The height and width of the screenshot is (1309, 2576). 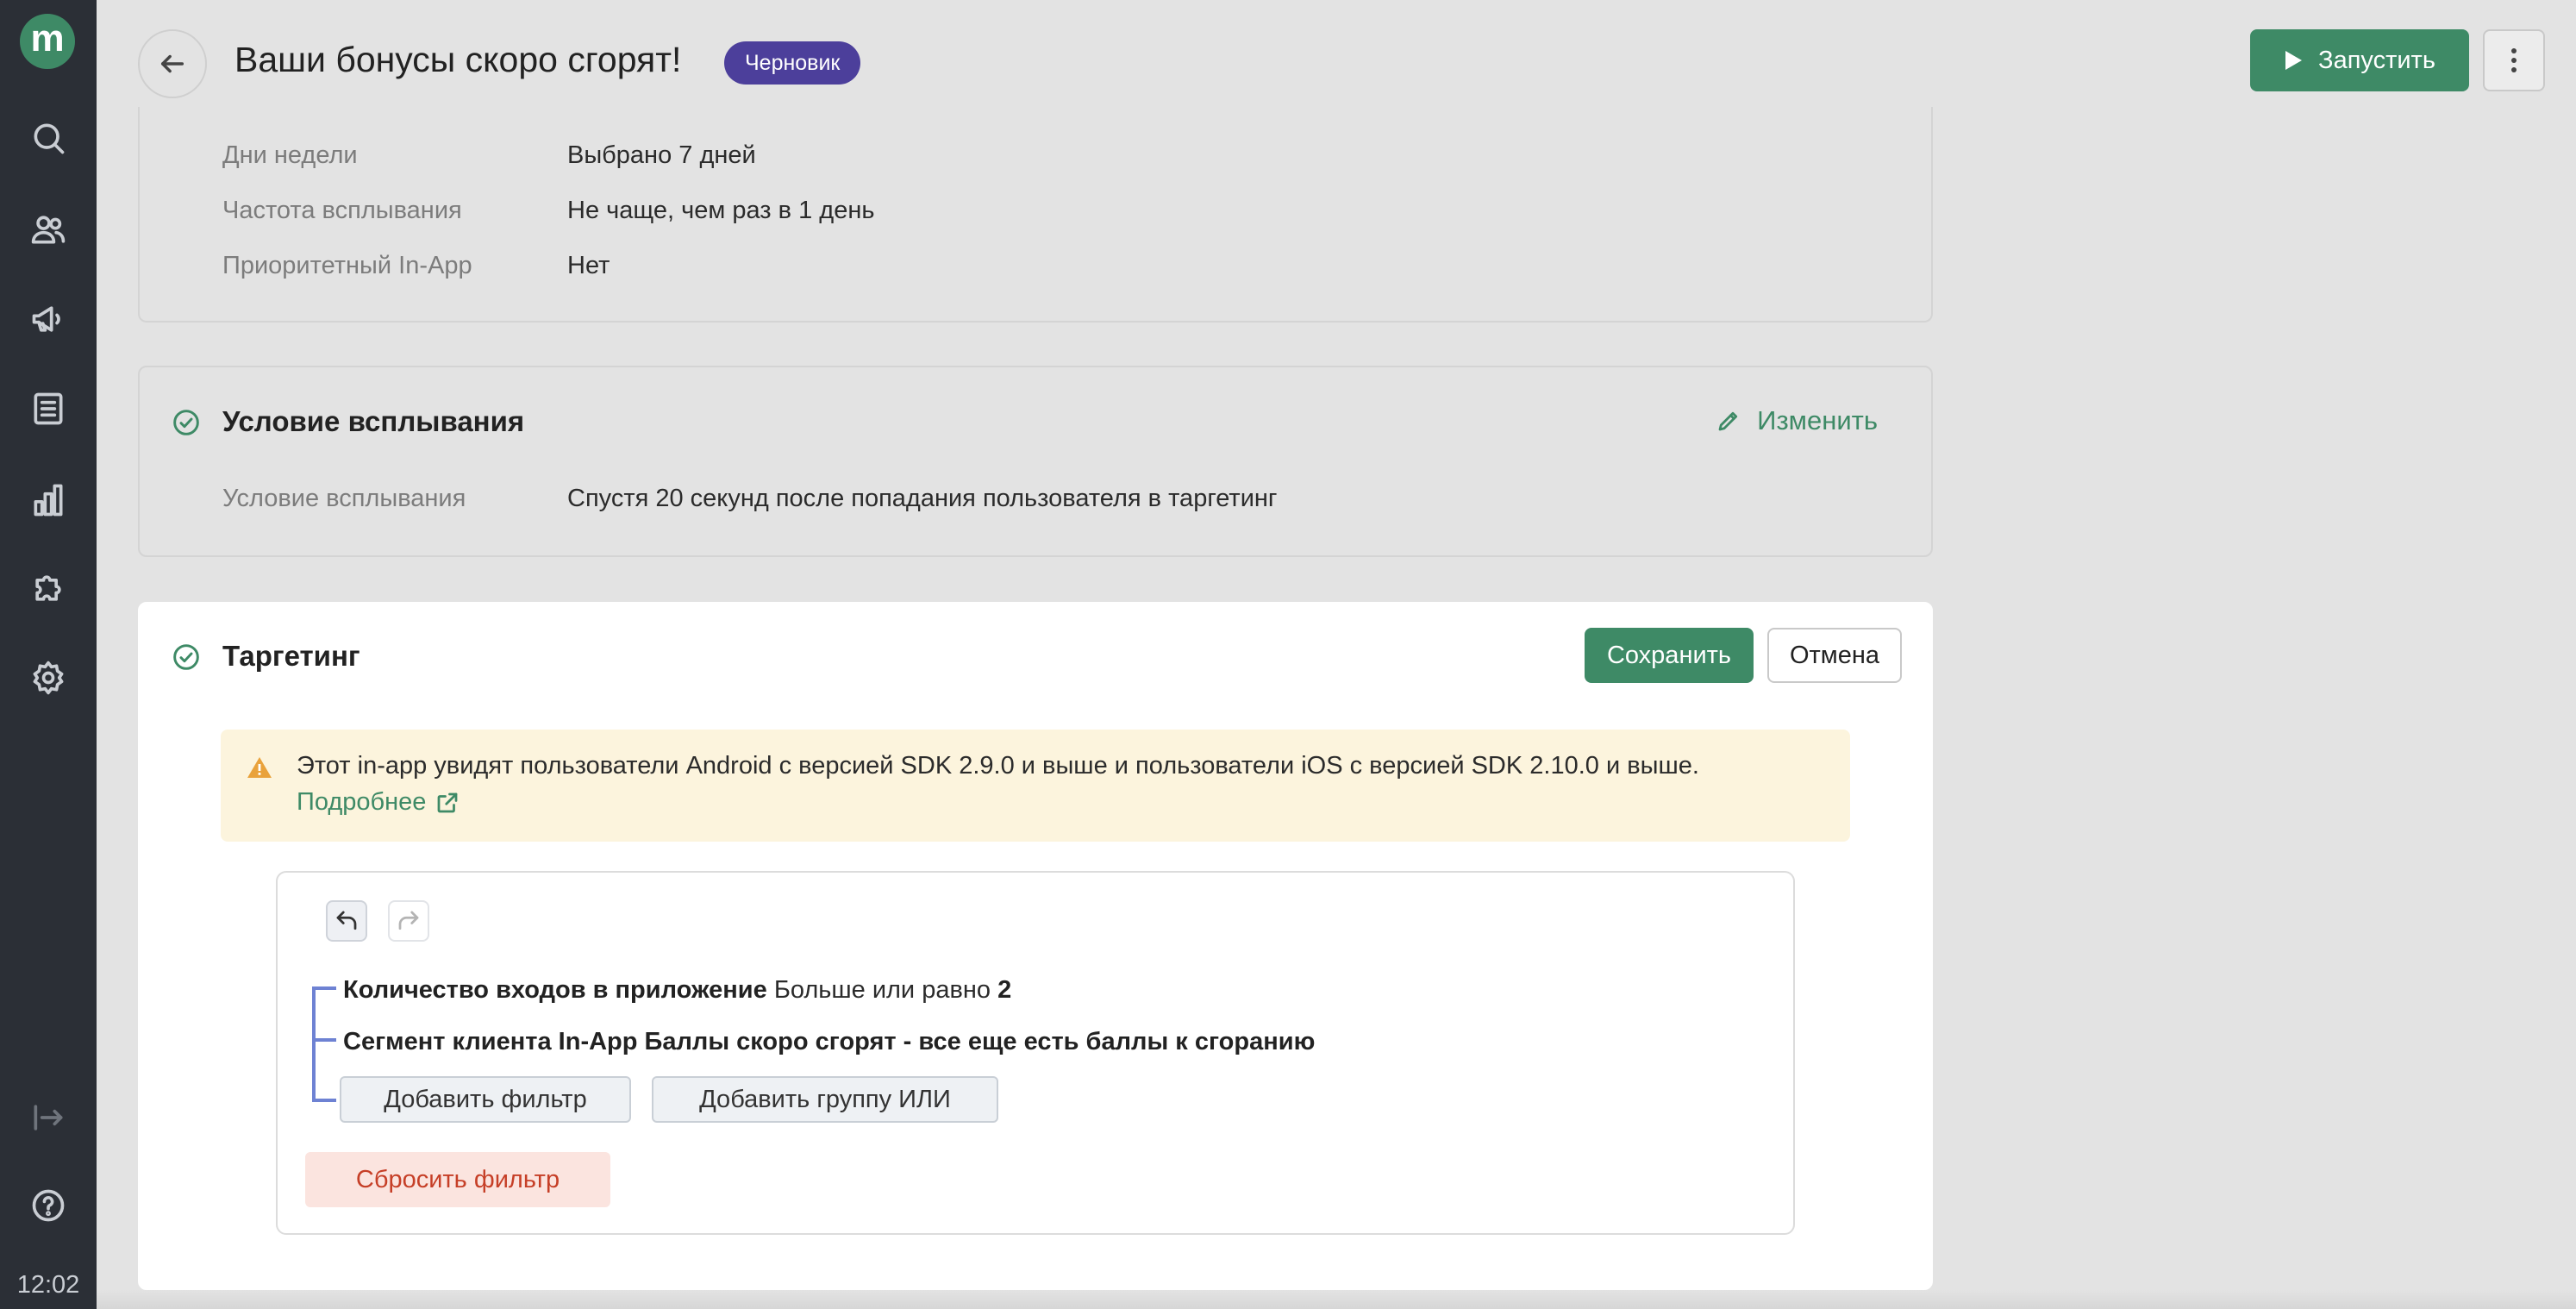 I want to click on edit-label: Изменить, so click(x=1817, y=420).